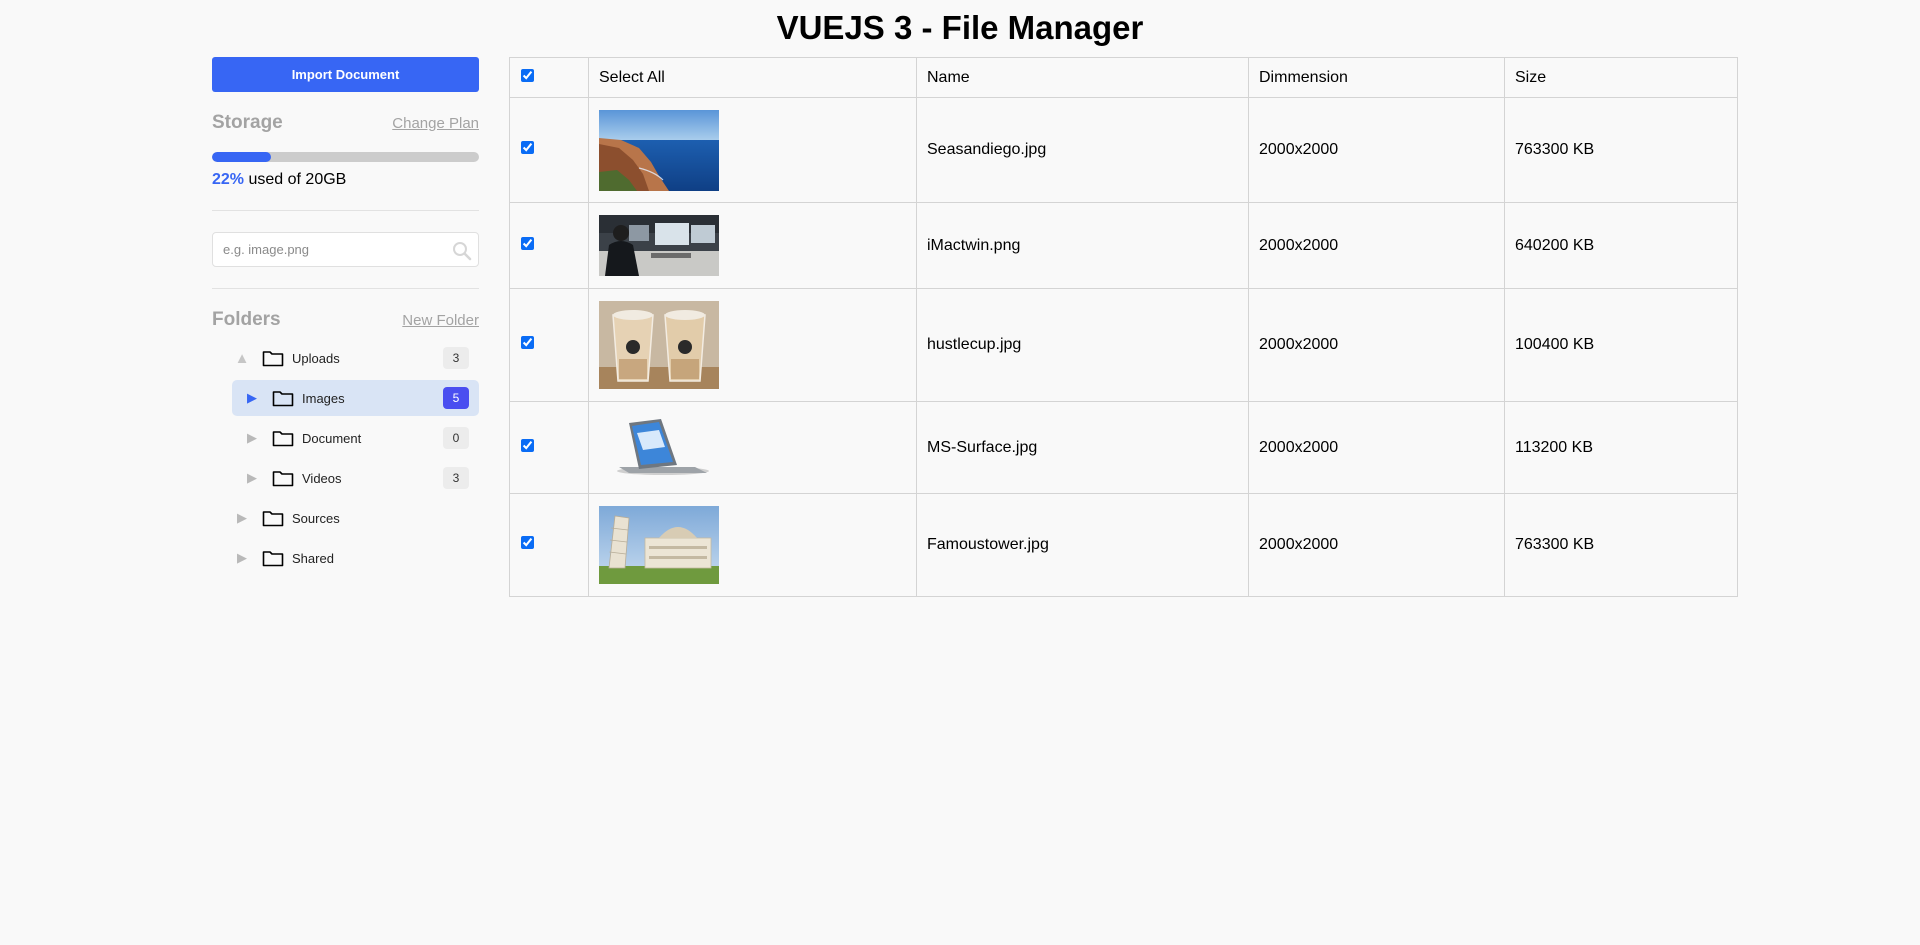 The height and width of the screenshot is (945, 1920). What do you see at coordinates (527, 75) in the screenshot?
I see `select-all-checkbox` at bounding box center [527, 75].